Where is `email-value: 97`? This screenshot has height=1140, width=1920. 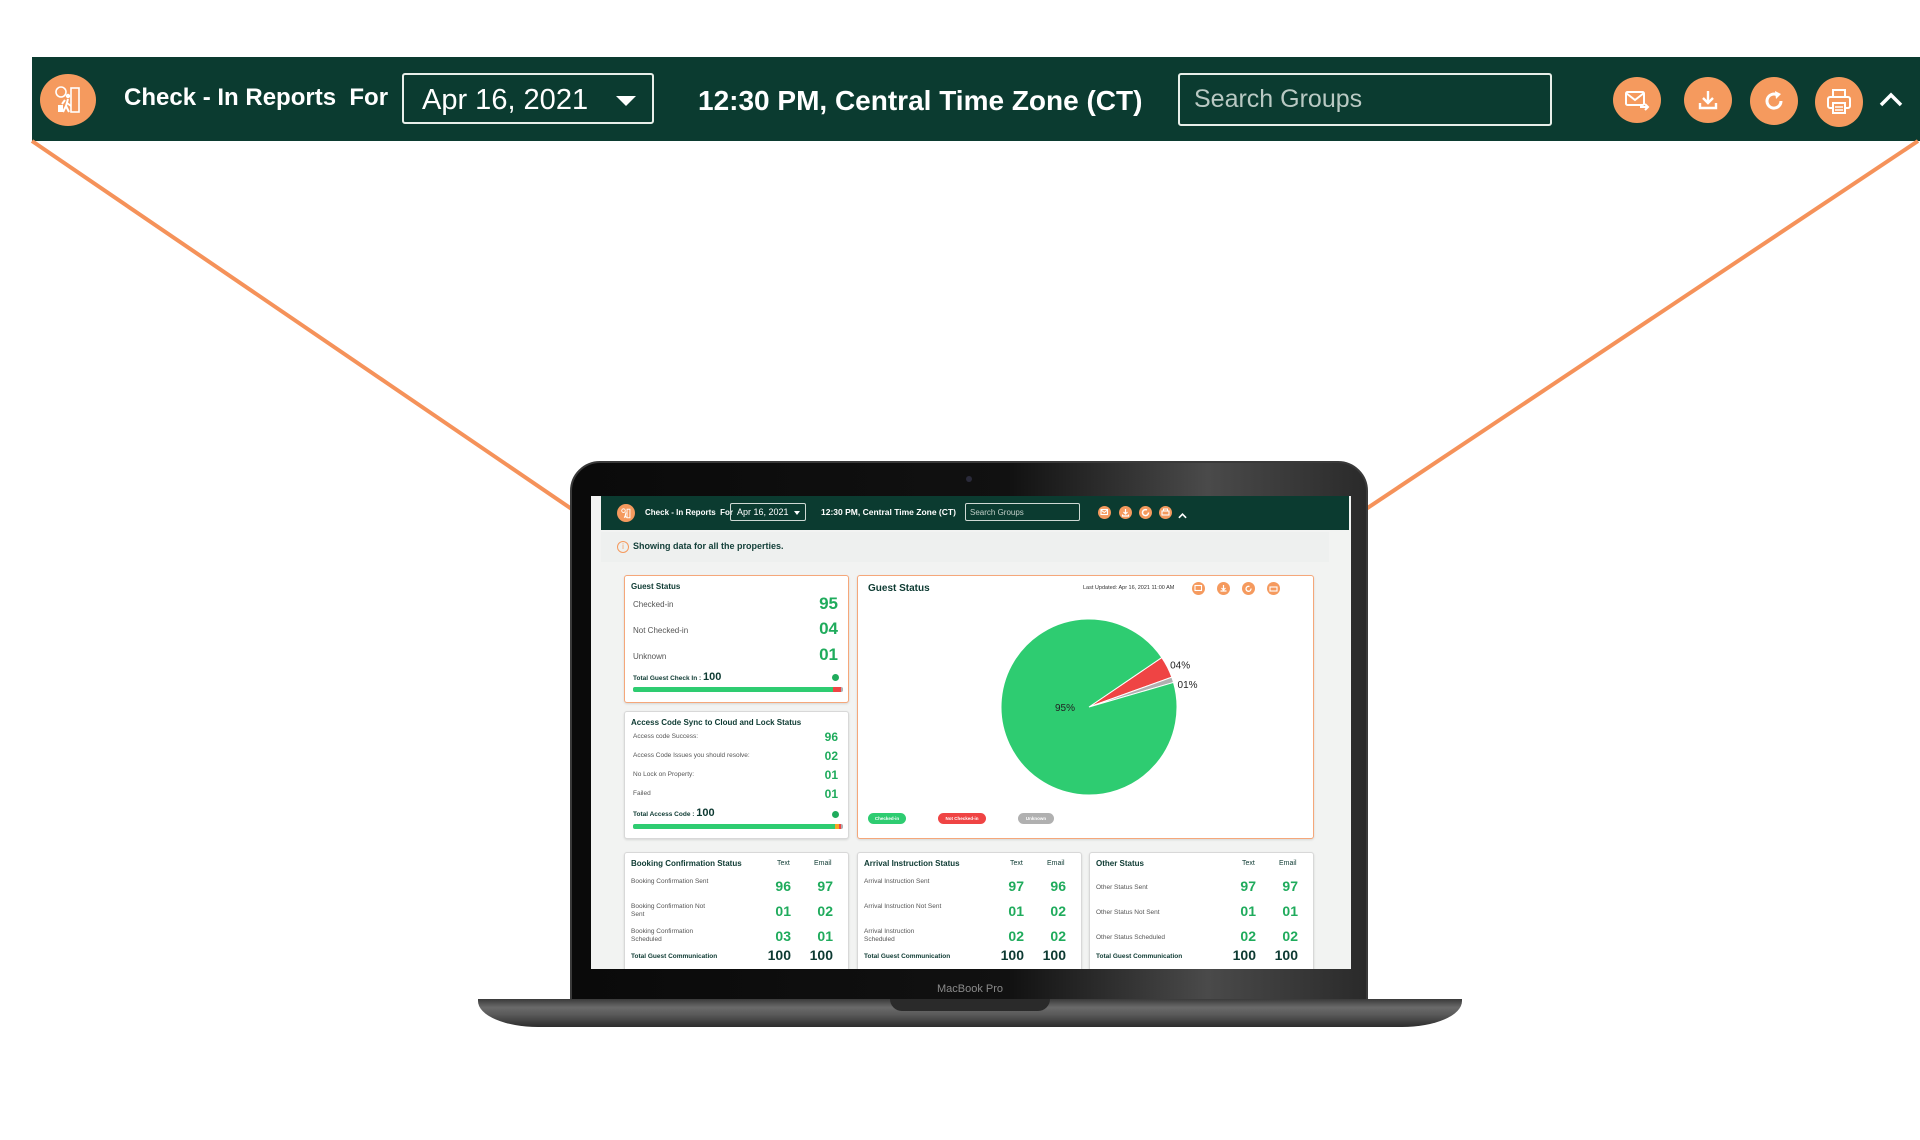
email-value: 97 is located at coordinates (1290, 886).